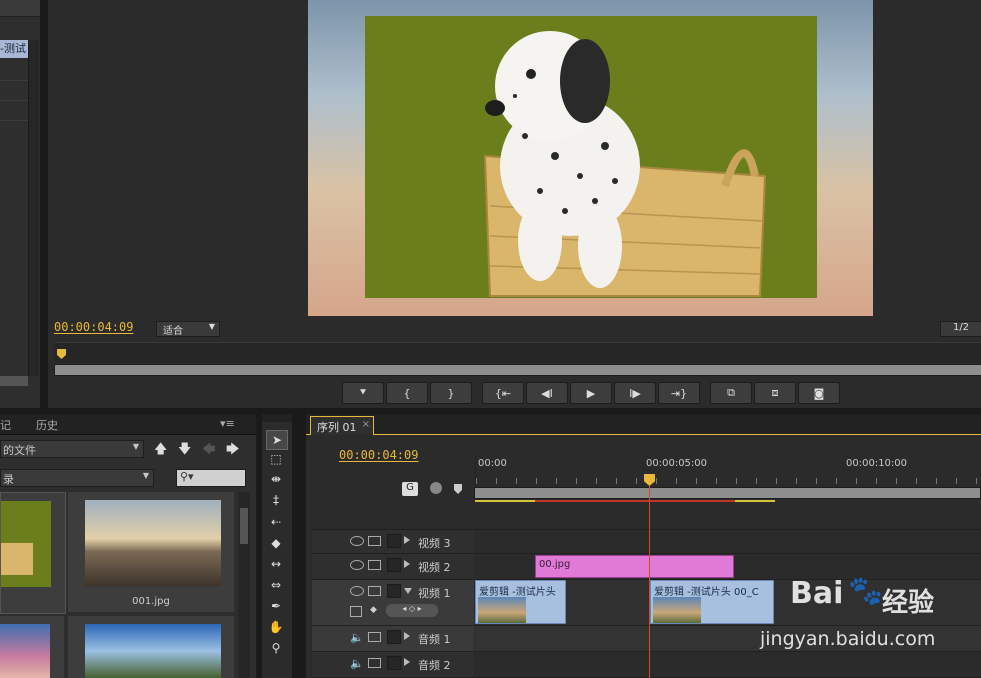 The image size is (981, 678). Describe the element at coordinates (77, 478) in the screenshot. I see `folder-dropdown: 录 ▼` at that location.